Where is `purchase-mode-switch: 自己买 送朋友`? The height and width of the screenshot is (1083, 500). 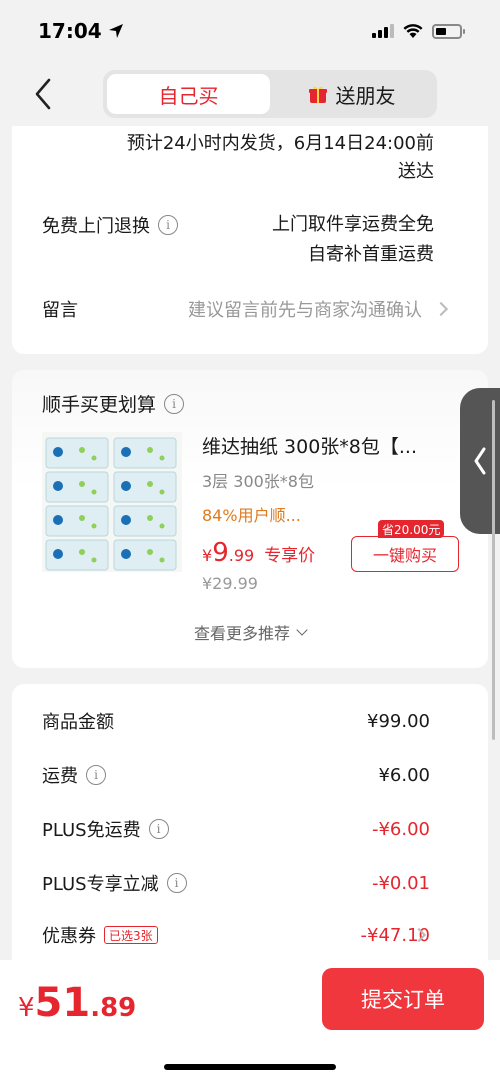 purchase-mode-switch: 自己买 送朋友 is located at coordinates (270, 94).